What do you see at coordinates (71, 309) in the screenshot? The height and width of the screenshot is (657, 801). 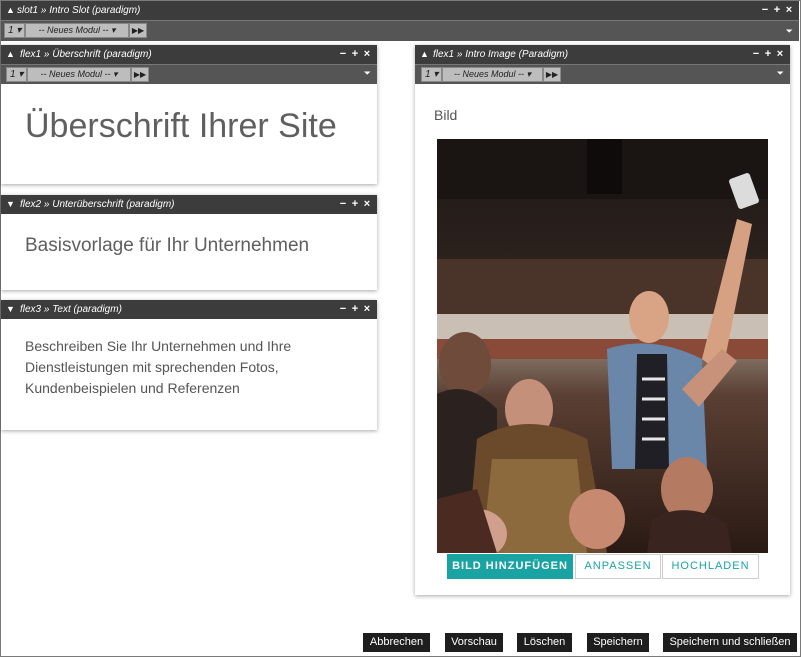 I see `text-panel-title: flex3 » Text (paradigm)` at bounding box center [71, 309].